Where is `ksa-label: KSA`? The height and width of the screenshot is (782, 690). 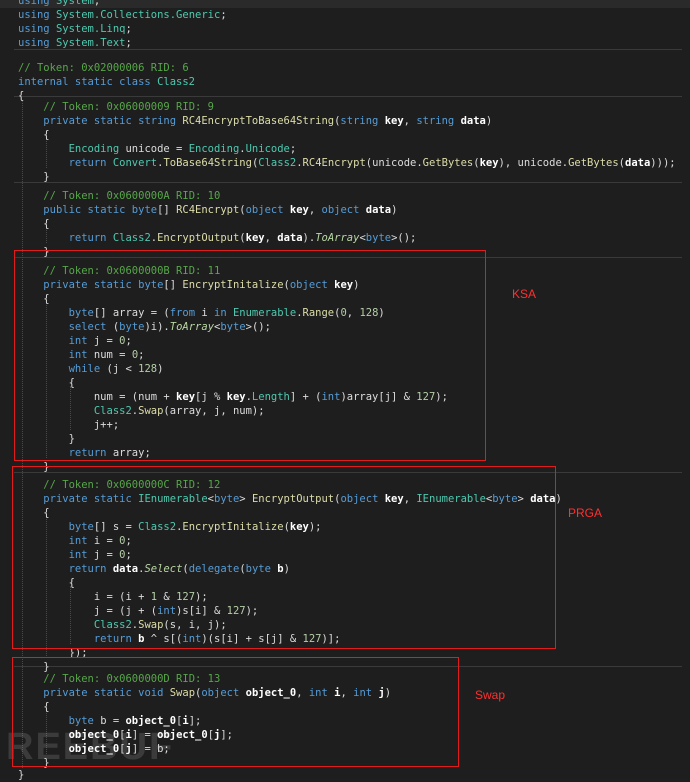 ksa-label: KSA is located at coordinates (524, 294).